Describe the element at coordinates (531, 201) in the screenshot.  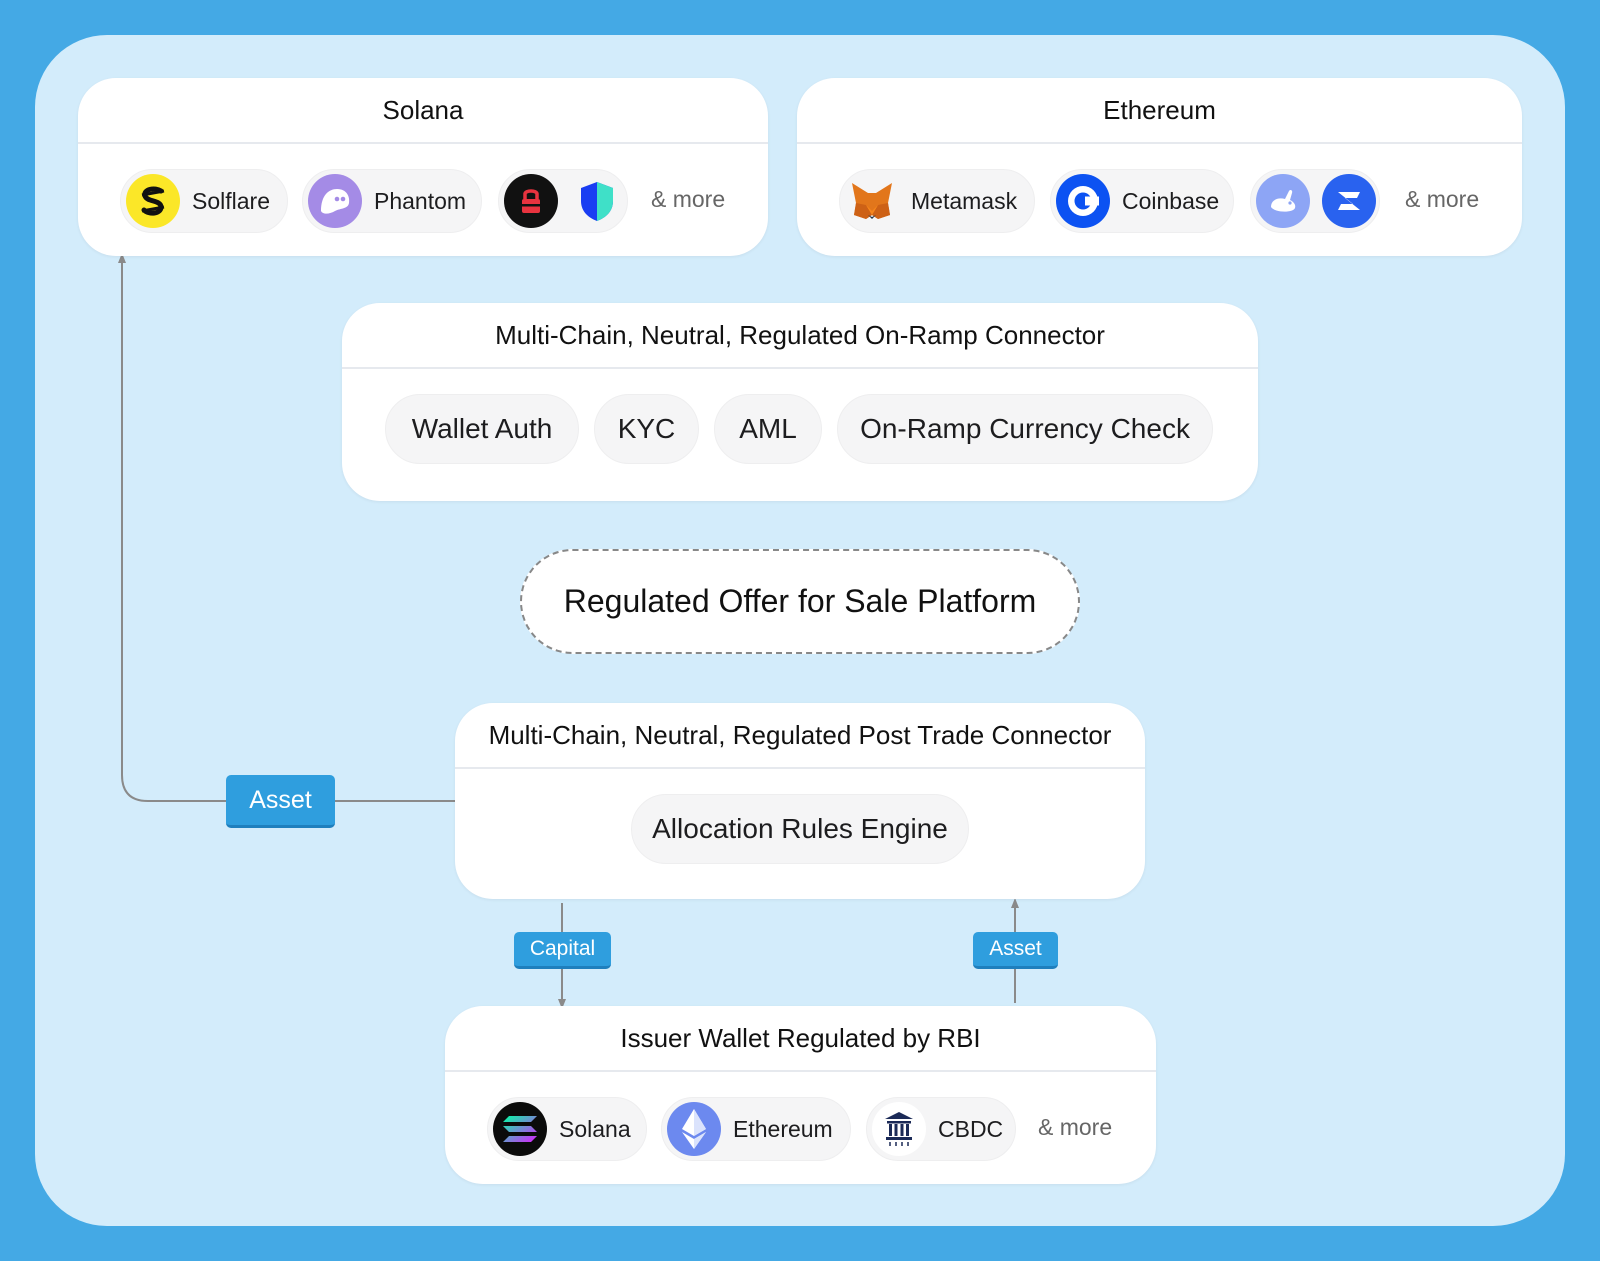
I see `lock-icon` at that location.